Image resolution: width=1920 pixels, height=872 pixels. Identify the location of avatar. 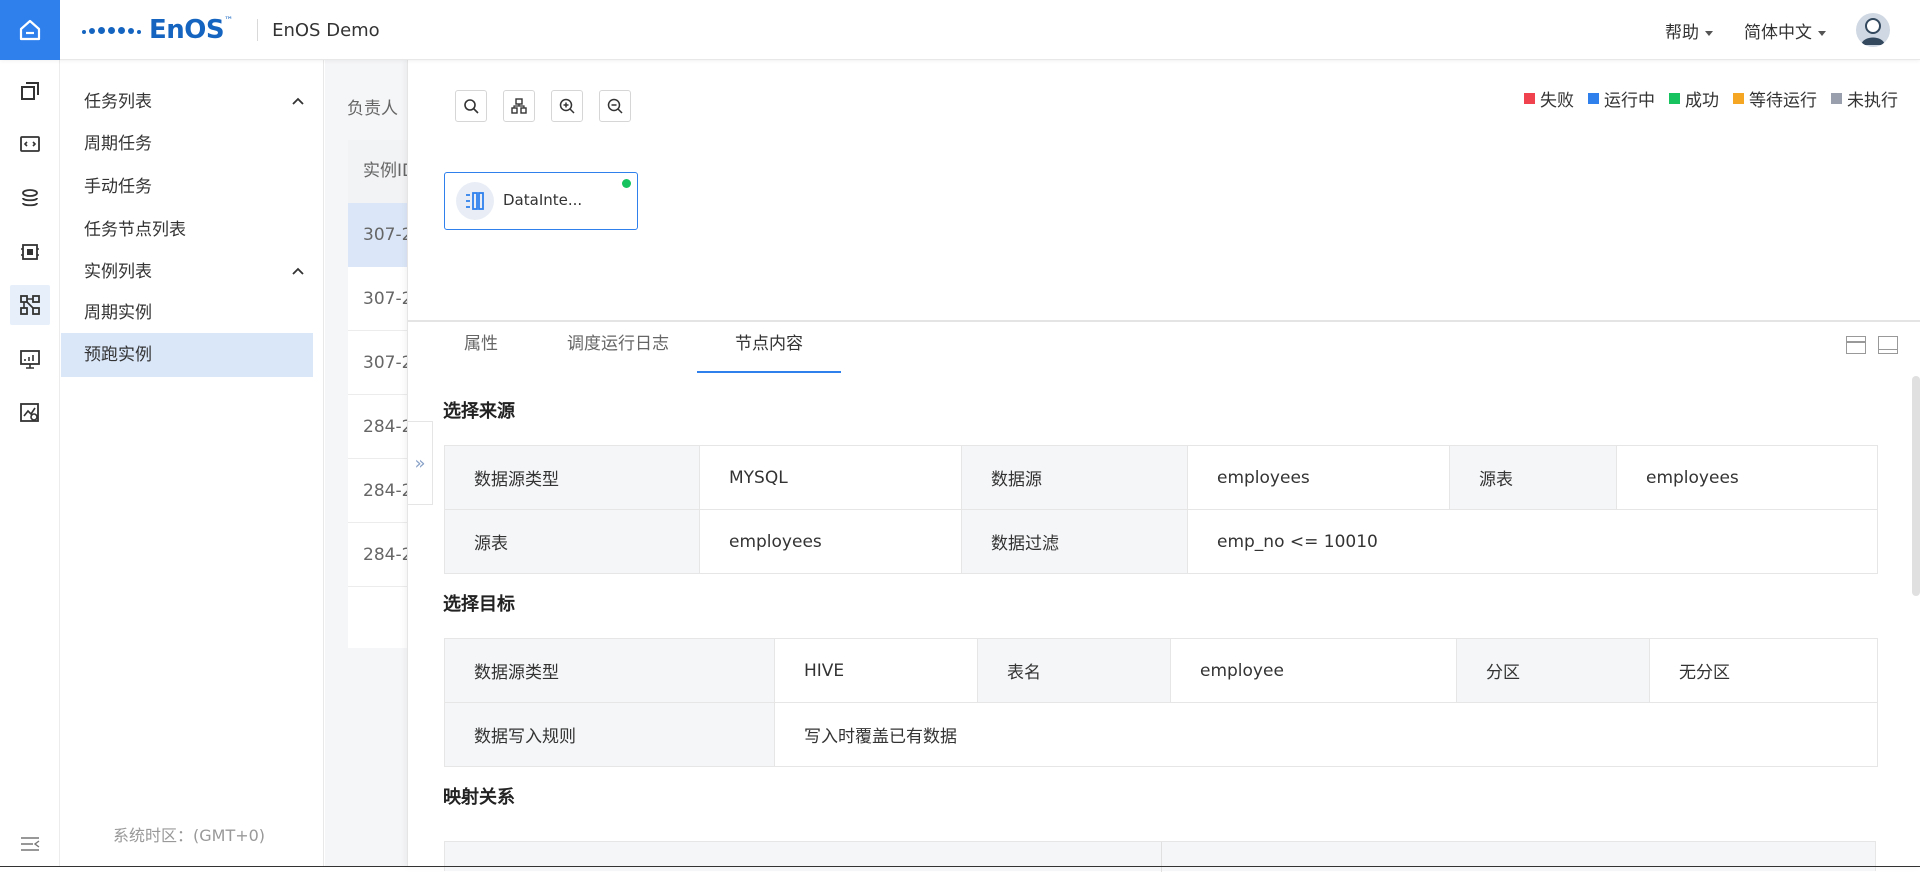
(1873, 30).